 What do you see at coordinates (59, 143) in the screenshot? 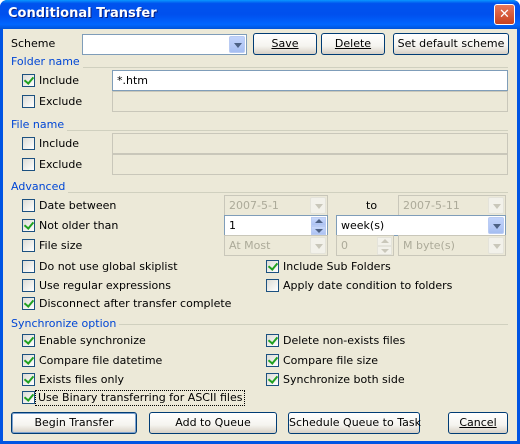
I see `file-include-label: Include` at bounding box center [59, 143].